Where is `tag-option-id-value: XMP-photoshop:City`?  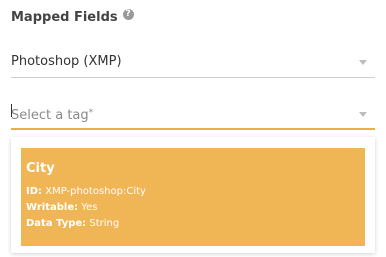 tag-option-id-value: XMP-photoshop:City is located at coordinates (95, 191).